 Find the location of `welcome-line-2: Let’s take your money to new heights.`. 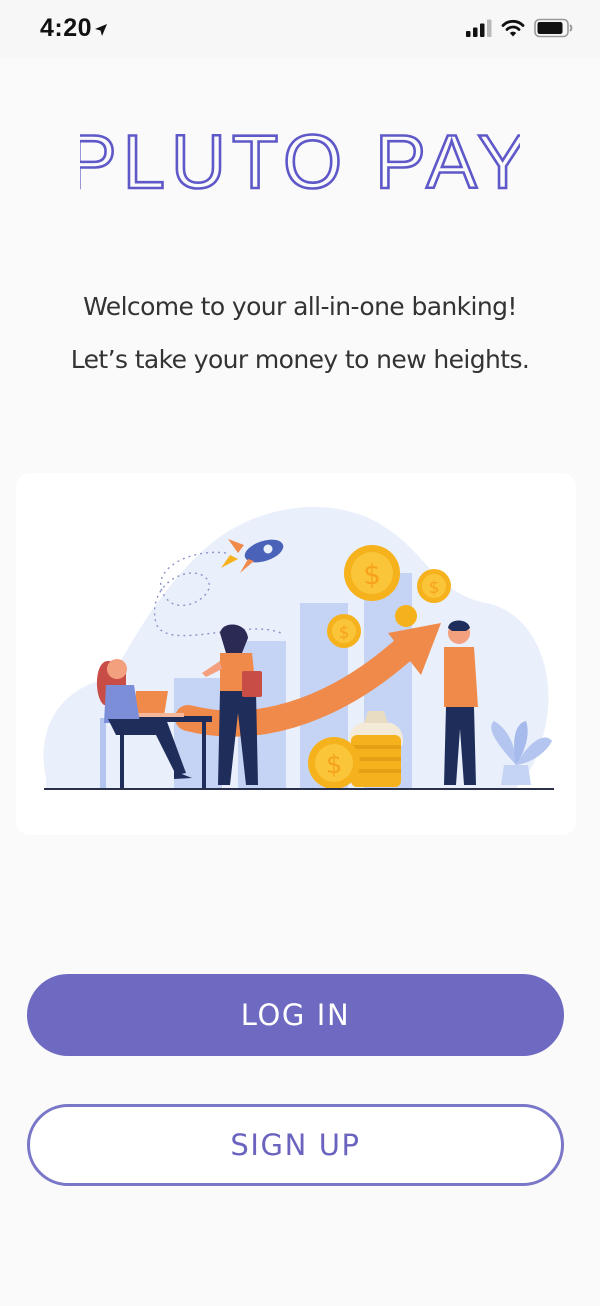

welcome-line-2: Let’s take your money to new heights. is located at coordinates (300, 359).